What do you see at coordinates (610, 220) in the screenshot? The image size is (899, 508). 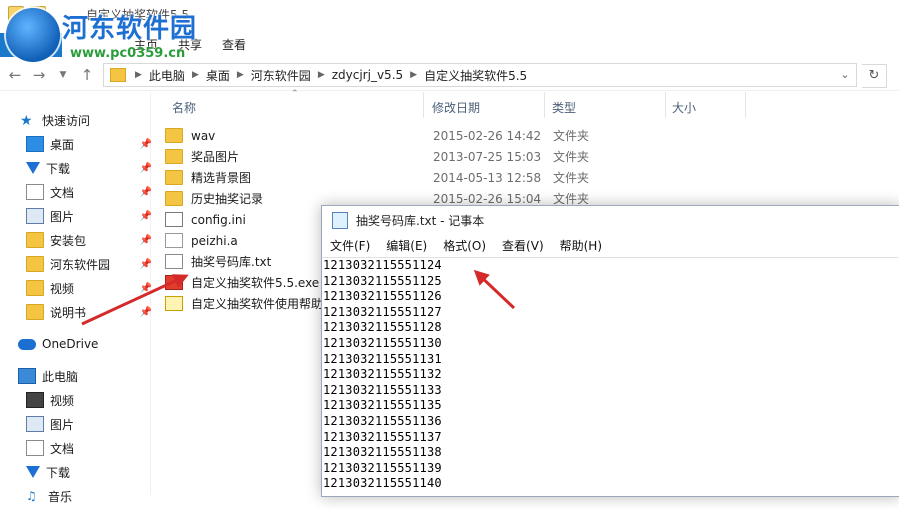 I see `notepad-titlebar: 抽奖号码库.txt - 记事本` at bounding box center [610, 220].